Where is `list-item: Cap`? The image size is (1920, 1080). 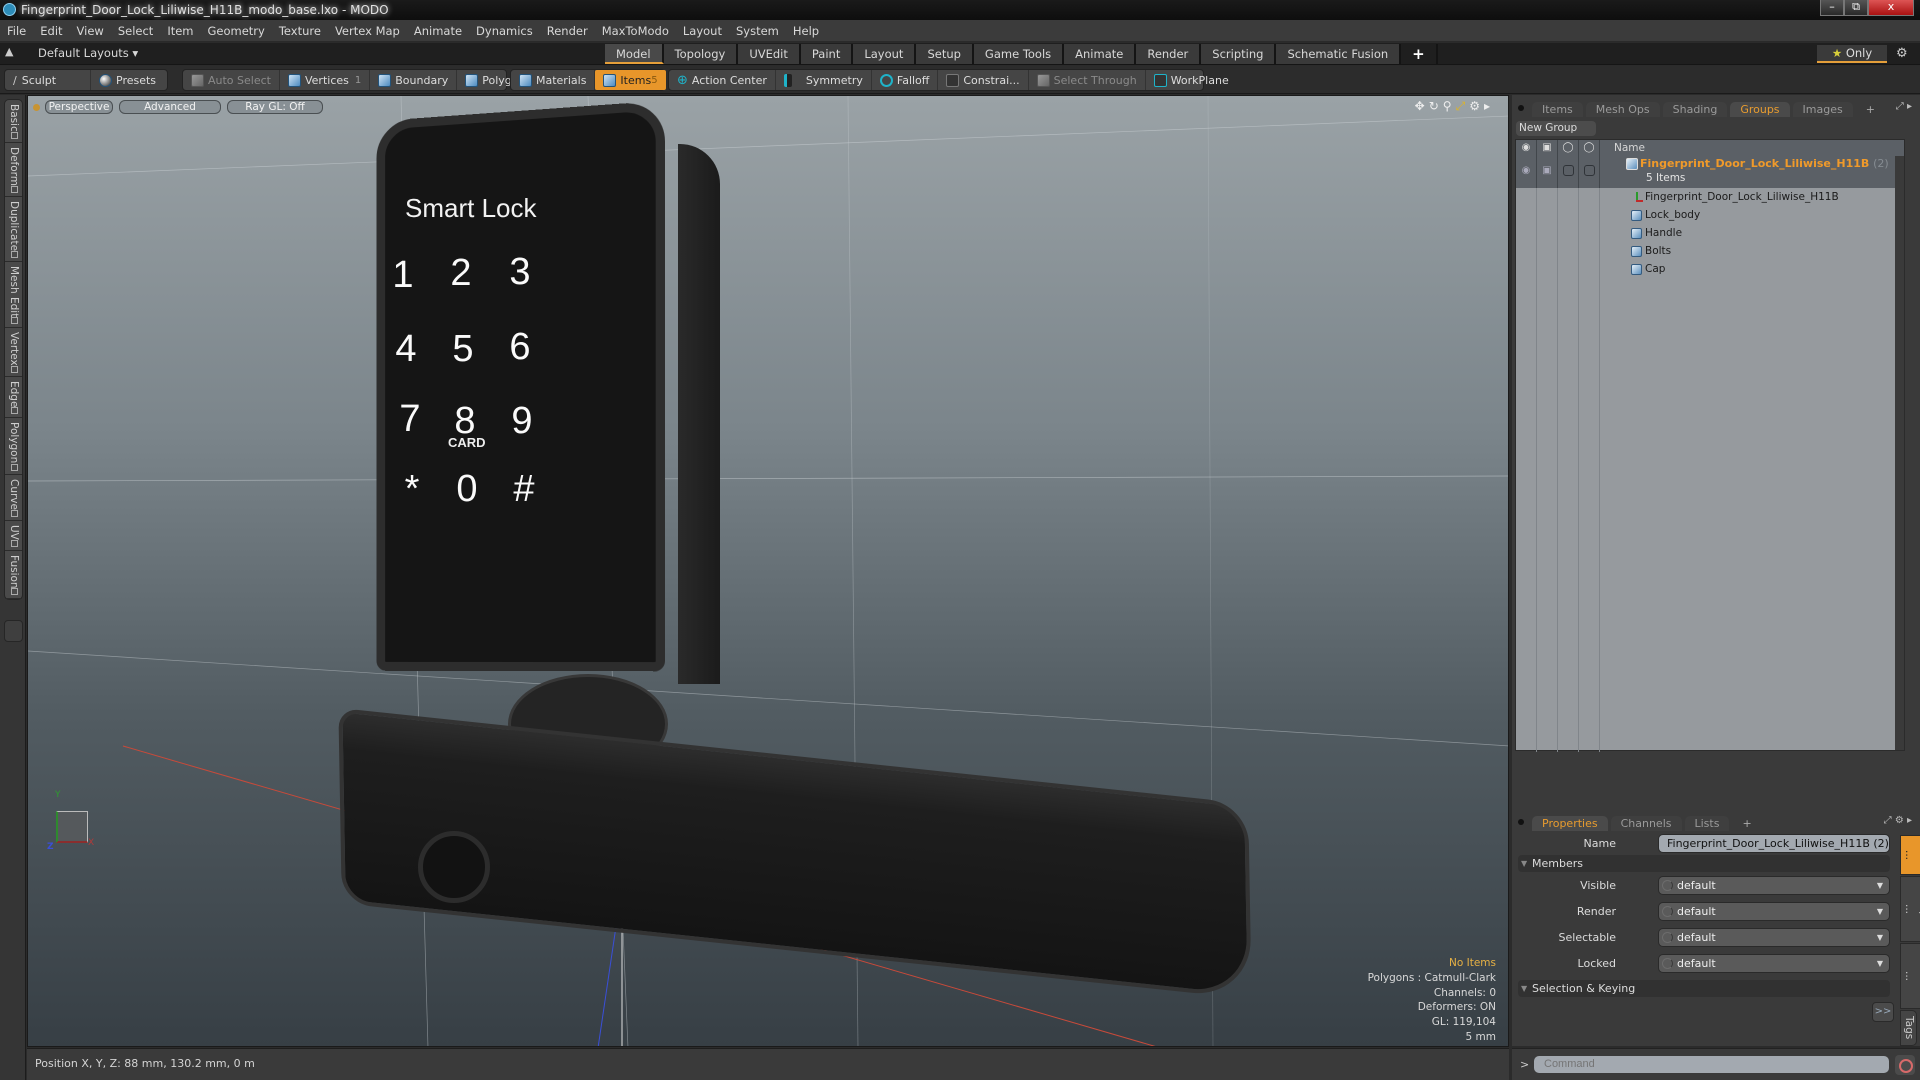 list-item: Cap is located at coordinates (1710, 269).